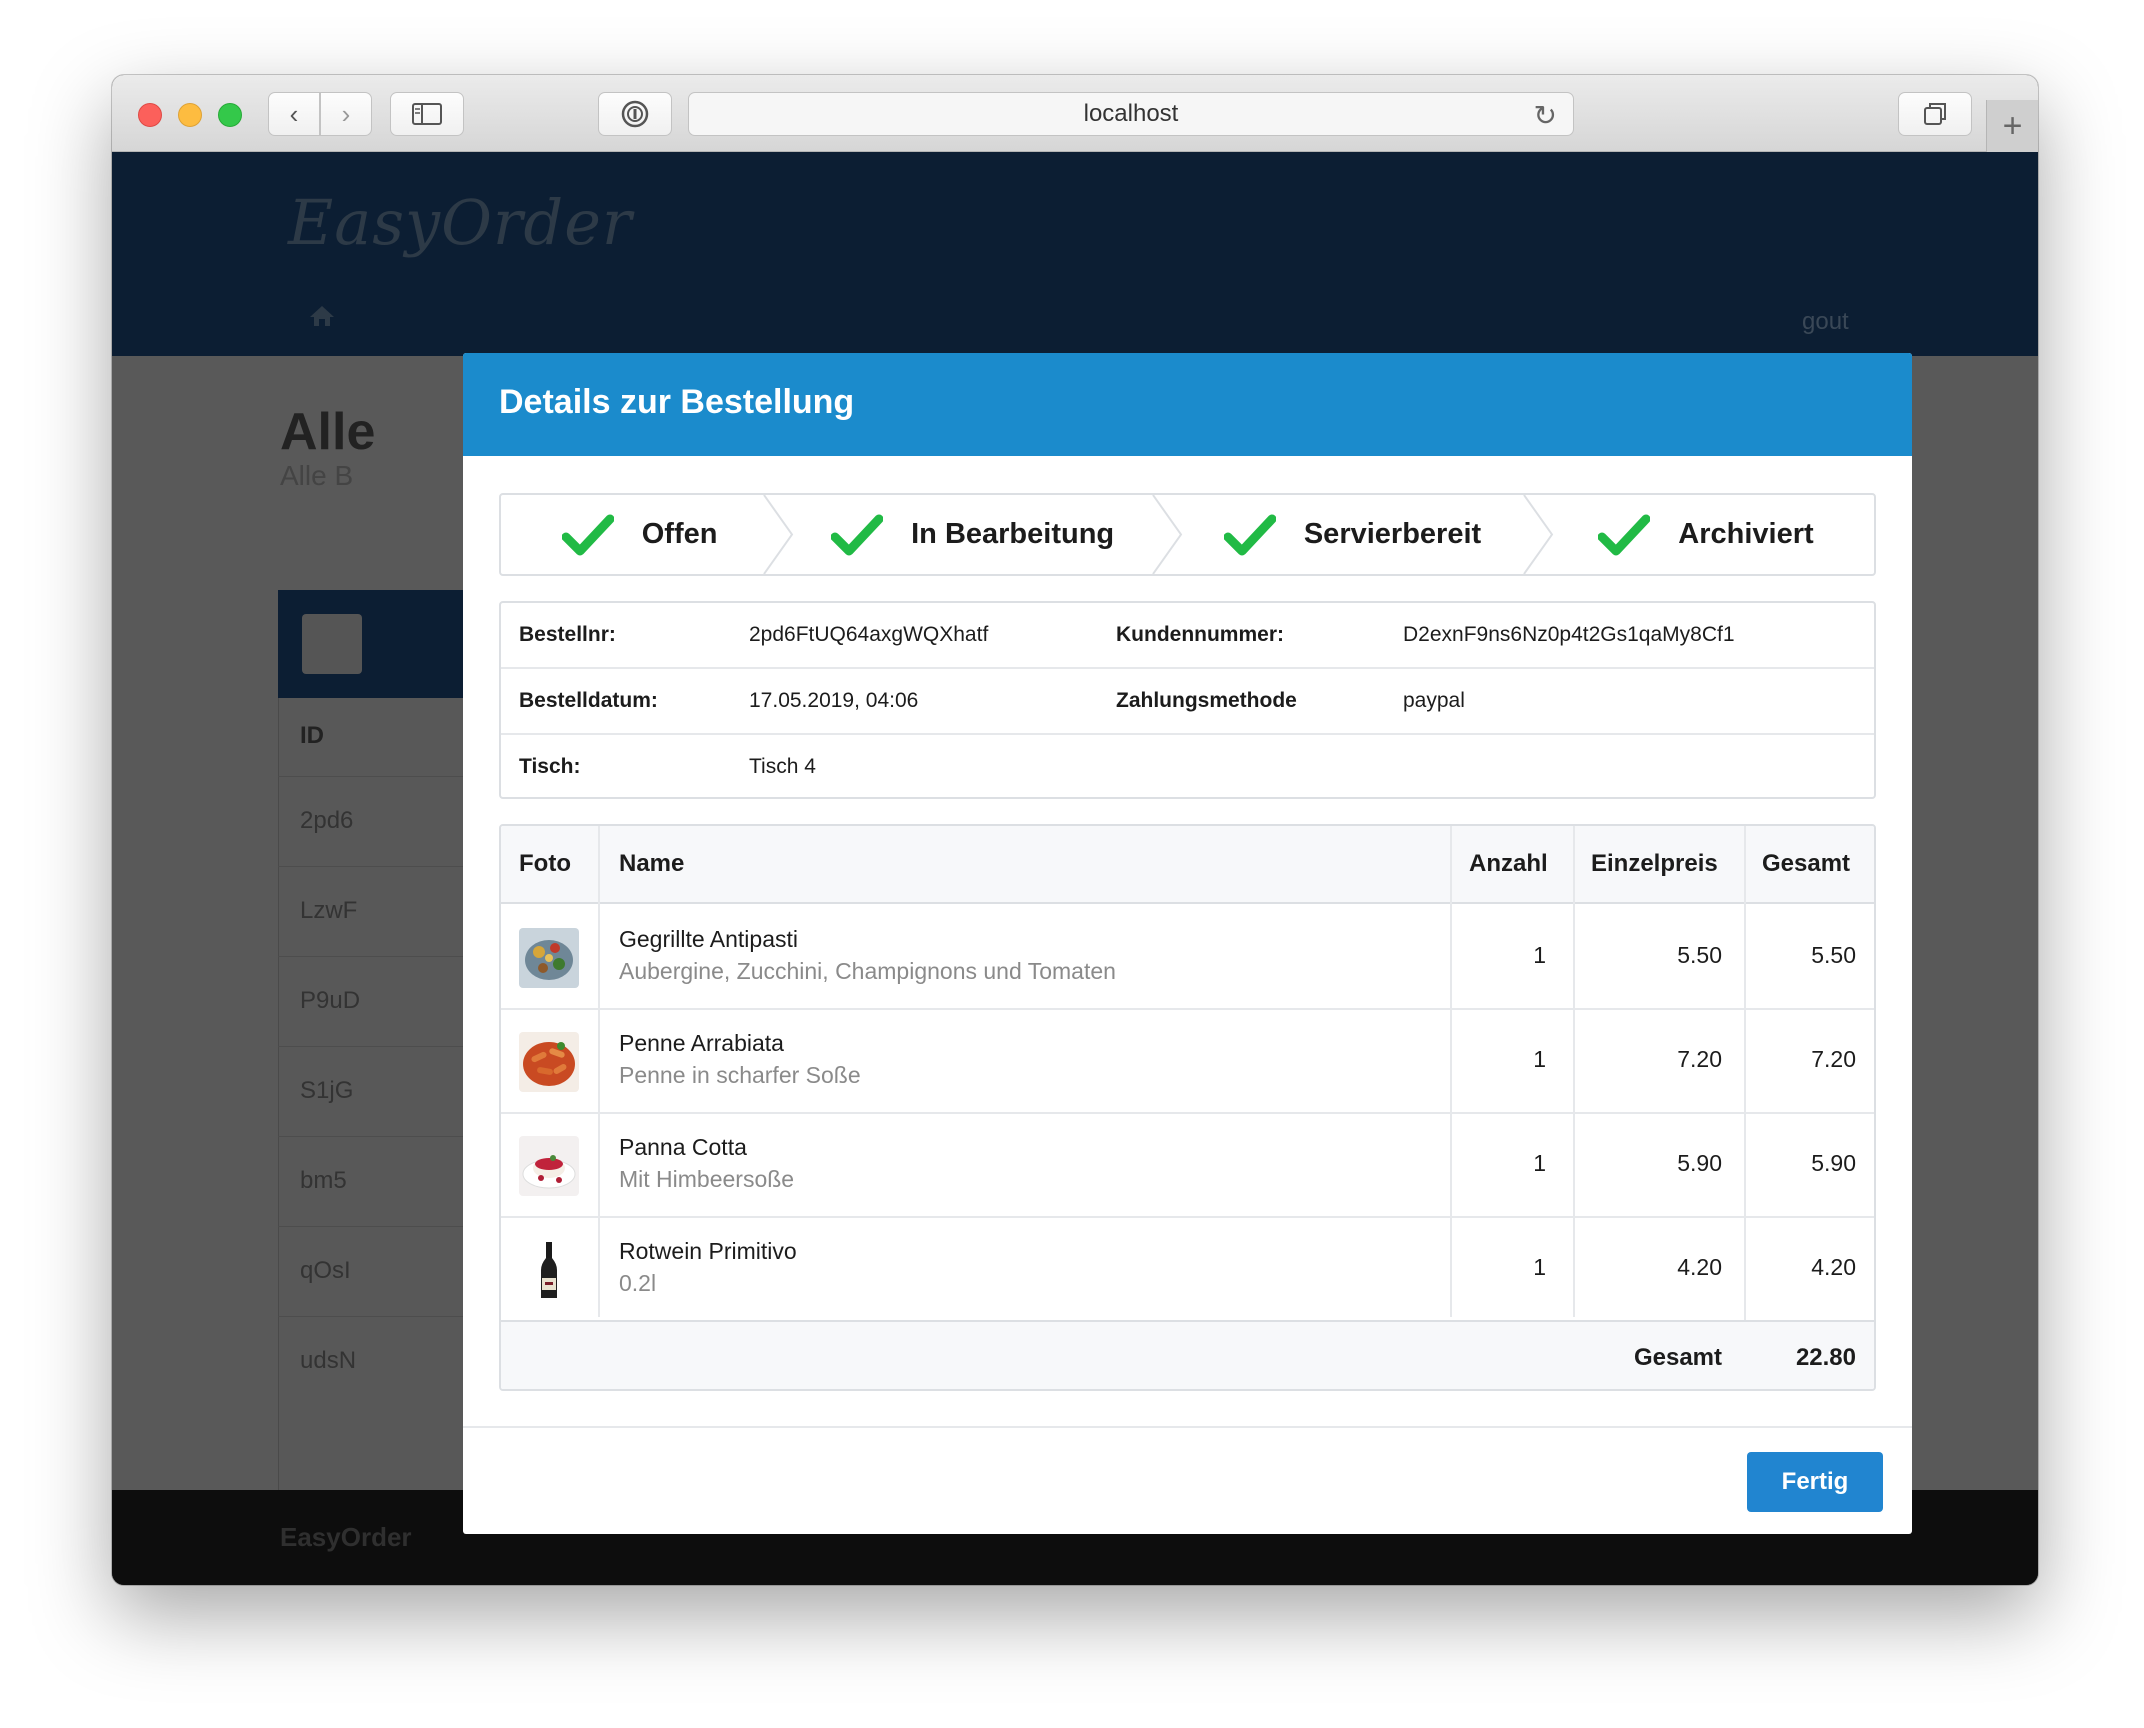 The width and height of the screenshot is (2144, 1728). Describe the element at coordinates (460, 222) in the screenshot. I see `brand-logo: EasyOrder` at that location.